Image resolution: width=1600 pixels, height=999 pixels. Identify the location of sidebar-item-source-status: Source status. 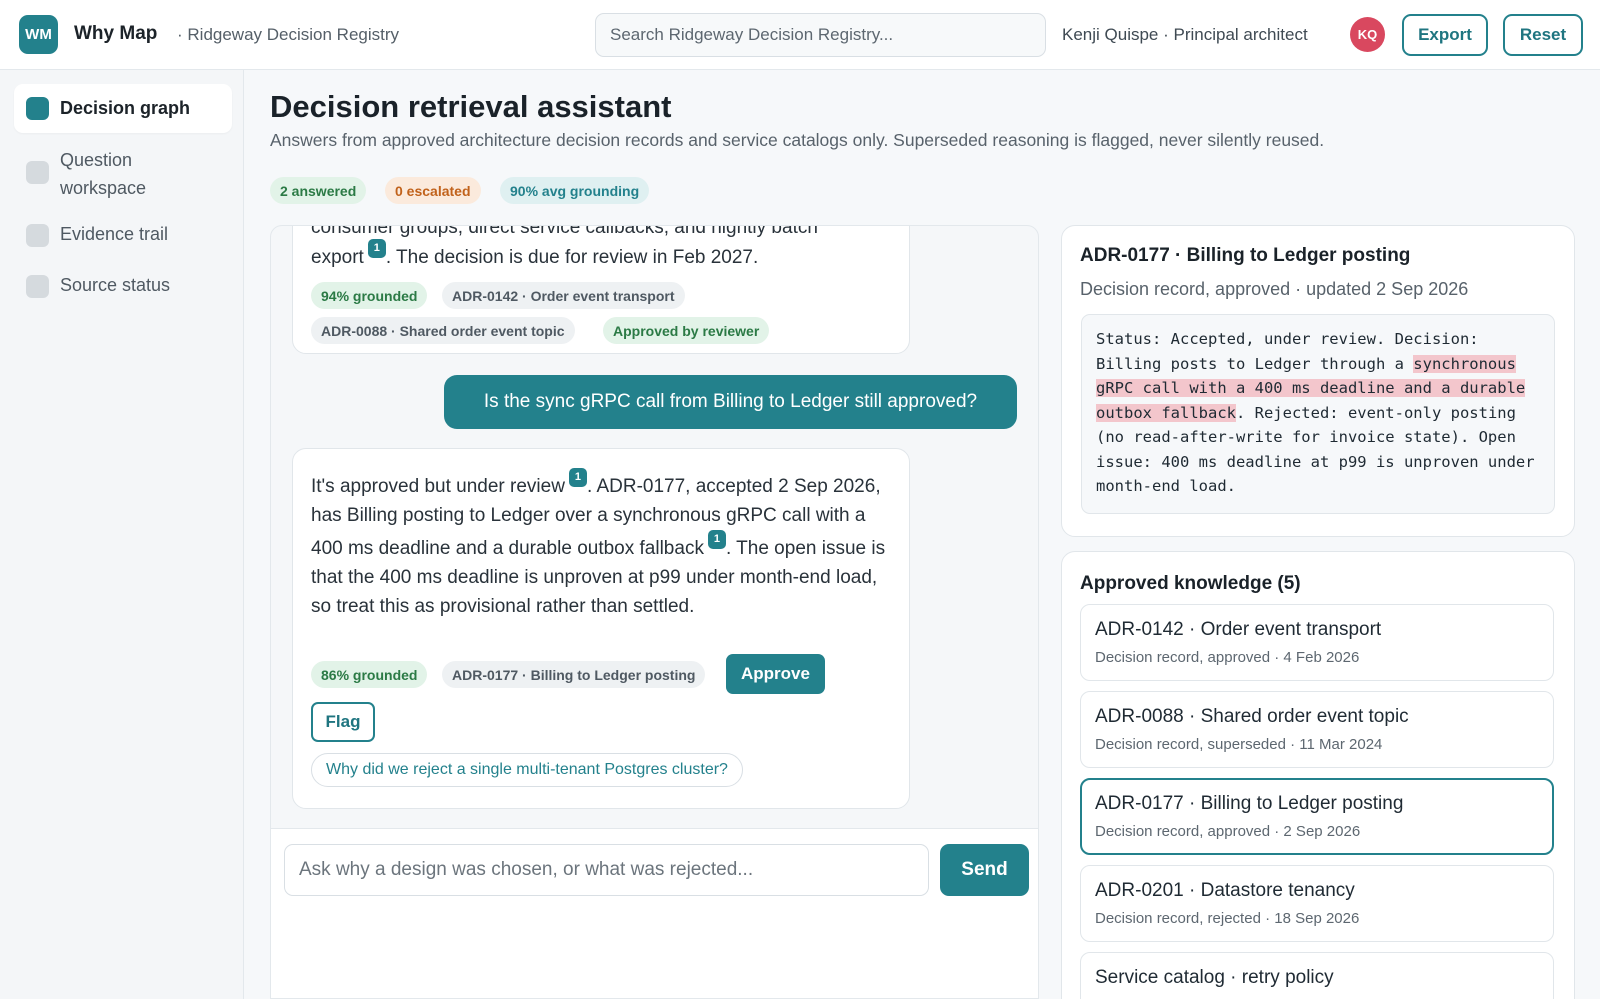
(123, 286).